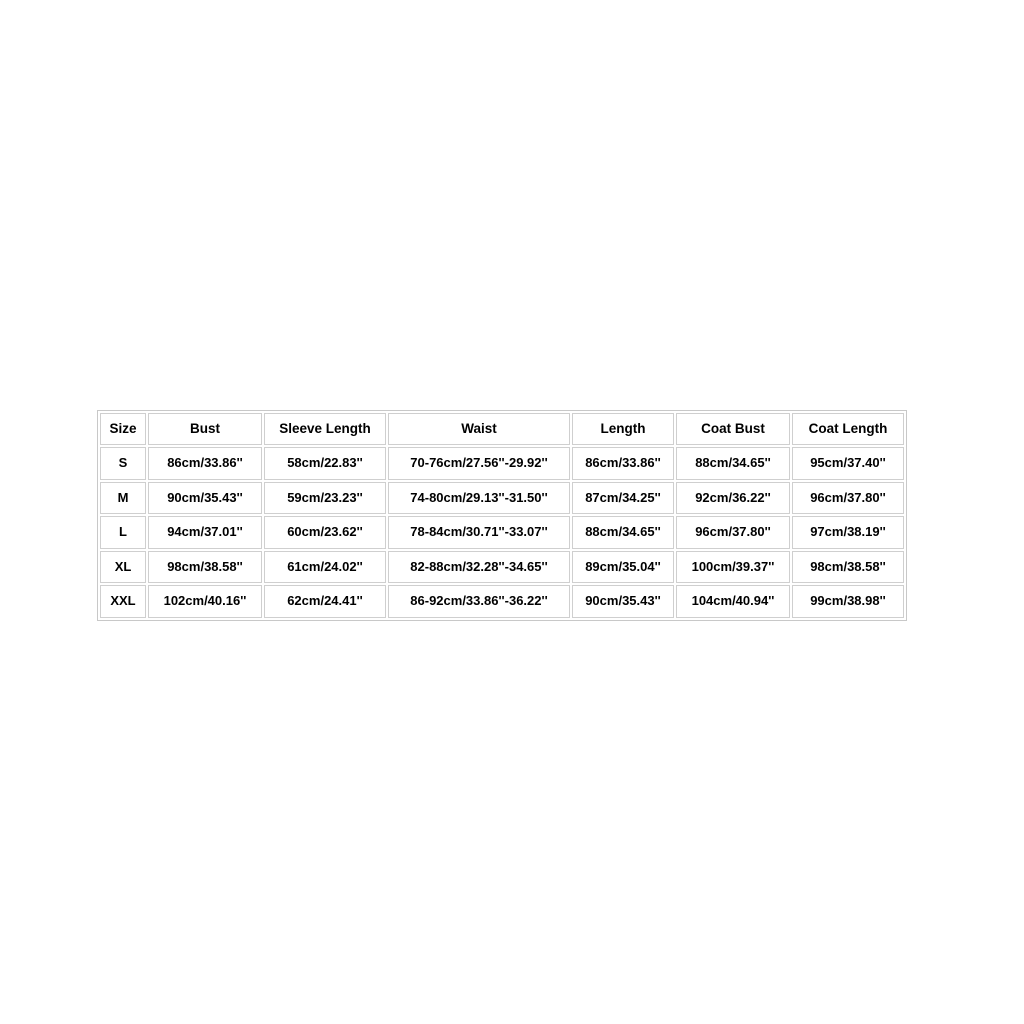  Describe the element at coordinates (479, 497) in the screenshot. I see `cell-waist: 74-80cm/29.13''-31.50''` at that location.